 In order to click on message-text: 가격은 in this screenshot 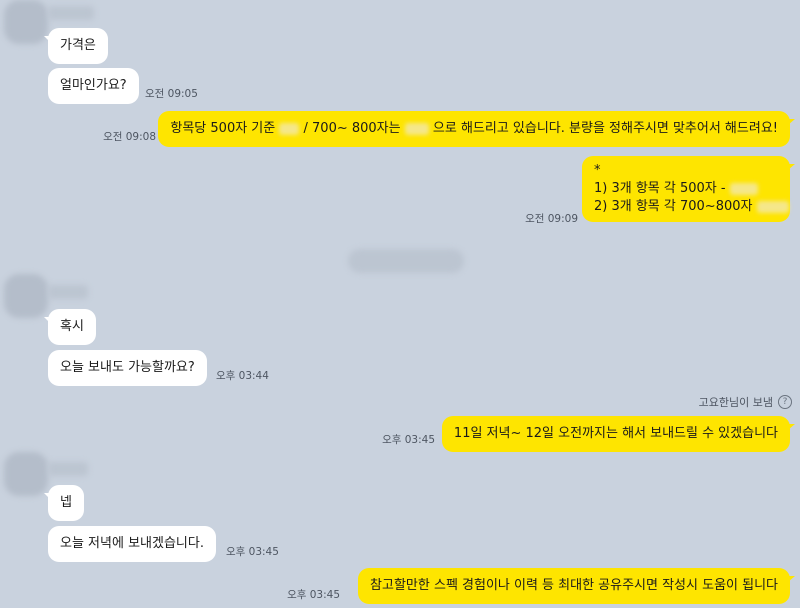, I will do `click(78, 45)`.